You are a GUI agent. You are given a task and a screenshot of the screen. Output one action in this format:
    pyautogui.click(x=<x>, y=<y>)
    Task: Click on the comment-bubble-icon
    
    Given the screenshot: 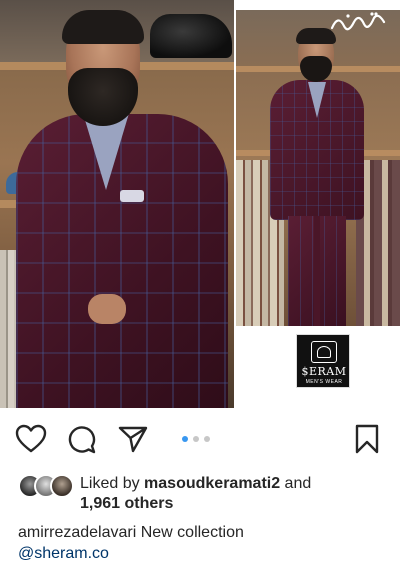 What is the action you would take?
    pyautogui.click(x=82, y=440)
    